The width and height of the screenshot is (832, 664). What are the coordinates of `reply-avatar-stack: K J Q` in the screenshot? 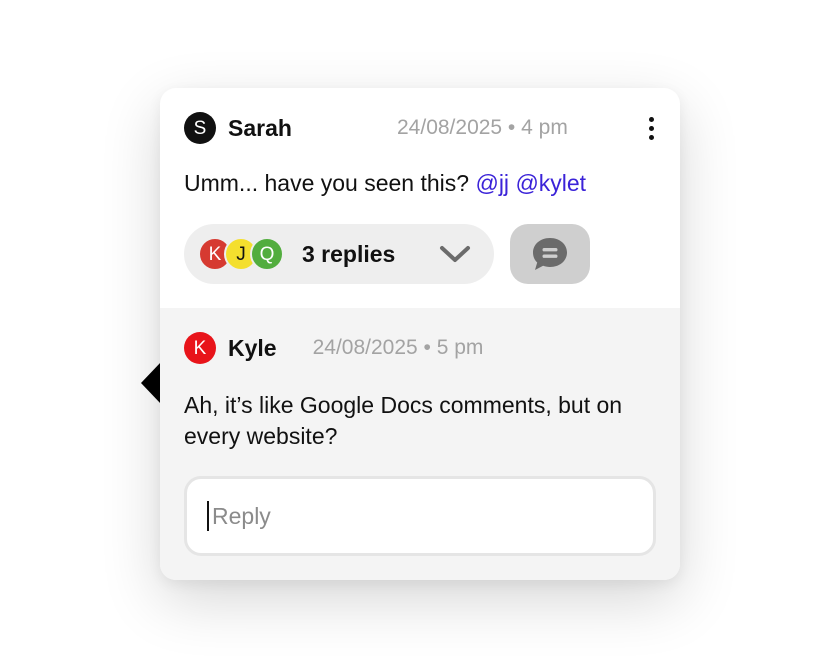 It's located at (244, 254).